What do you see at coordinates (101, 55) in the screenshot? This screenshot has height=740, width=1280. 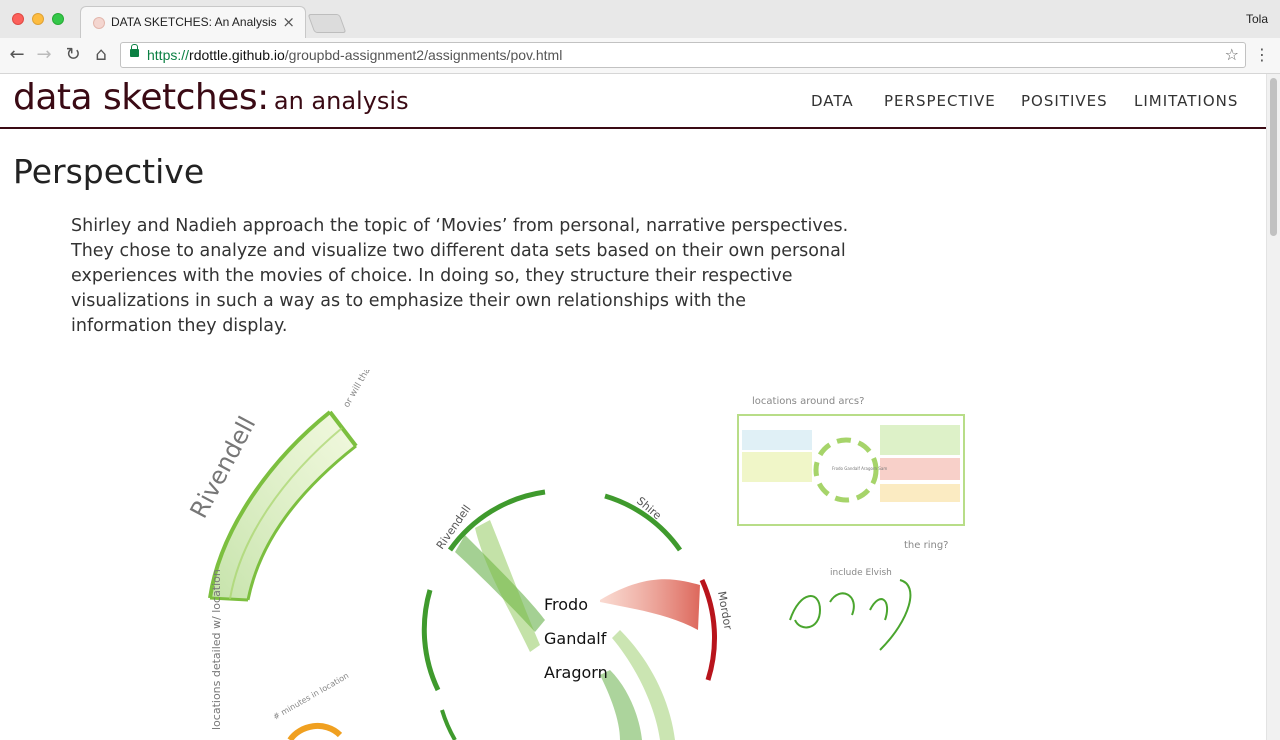 I see `home-icon: ⌂` at bounding box center [101, 55].